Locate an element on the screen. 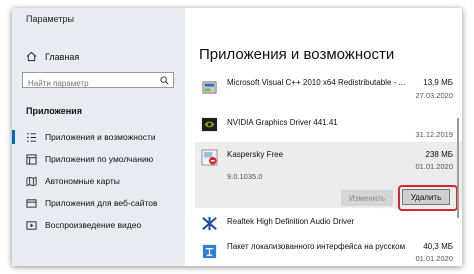 This screenshot has width=474, height=274. search-box is located at coordinates (98, 81).